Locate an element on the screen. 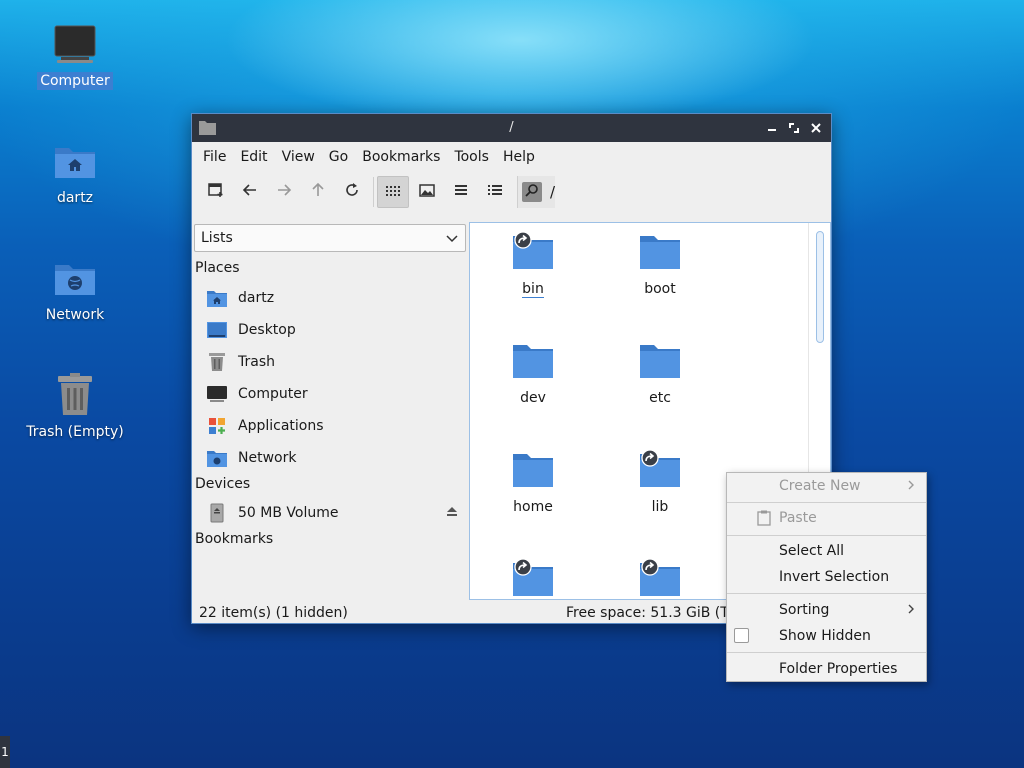 The height and width of the screenshot is (768, 1024). menu-item-label: Folder Properties is located at coordinates (838, 669).